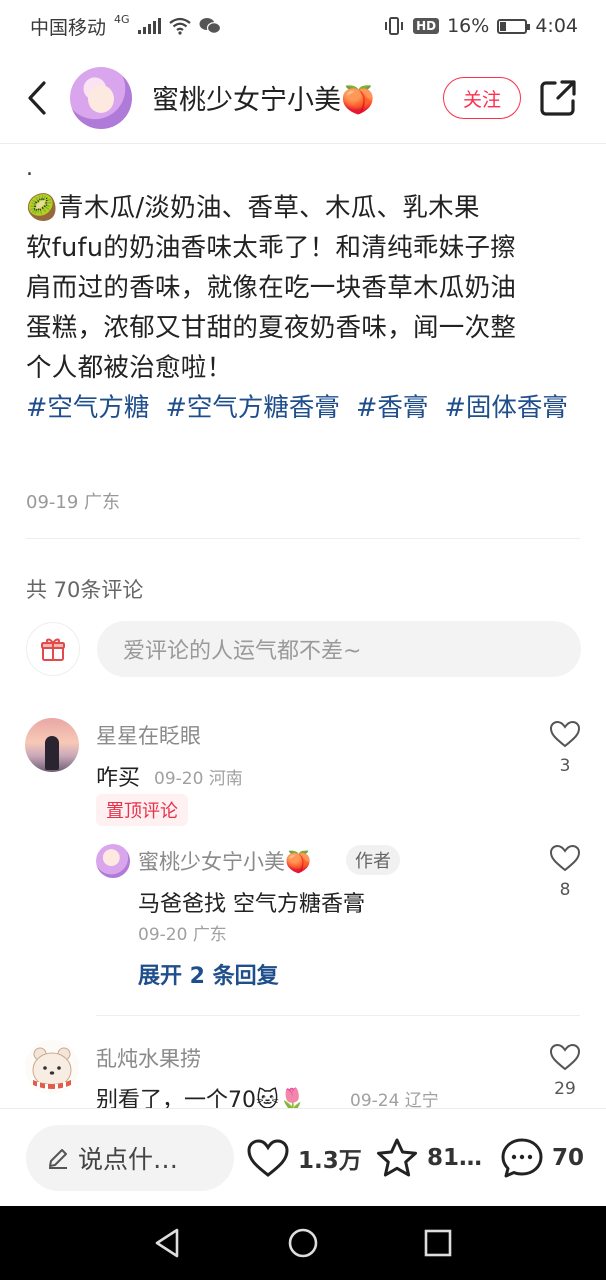  I want to click on share-button, so click(558, 98).